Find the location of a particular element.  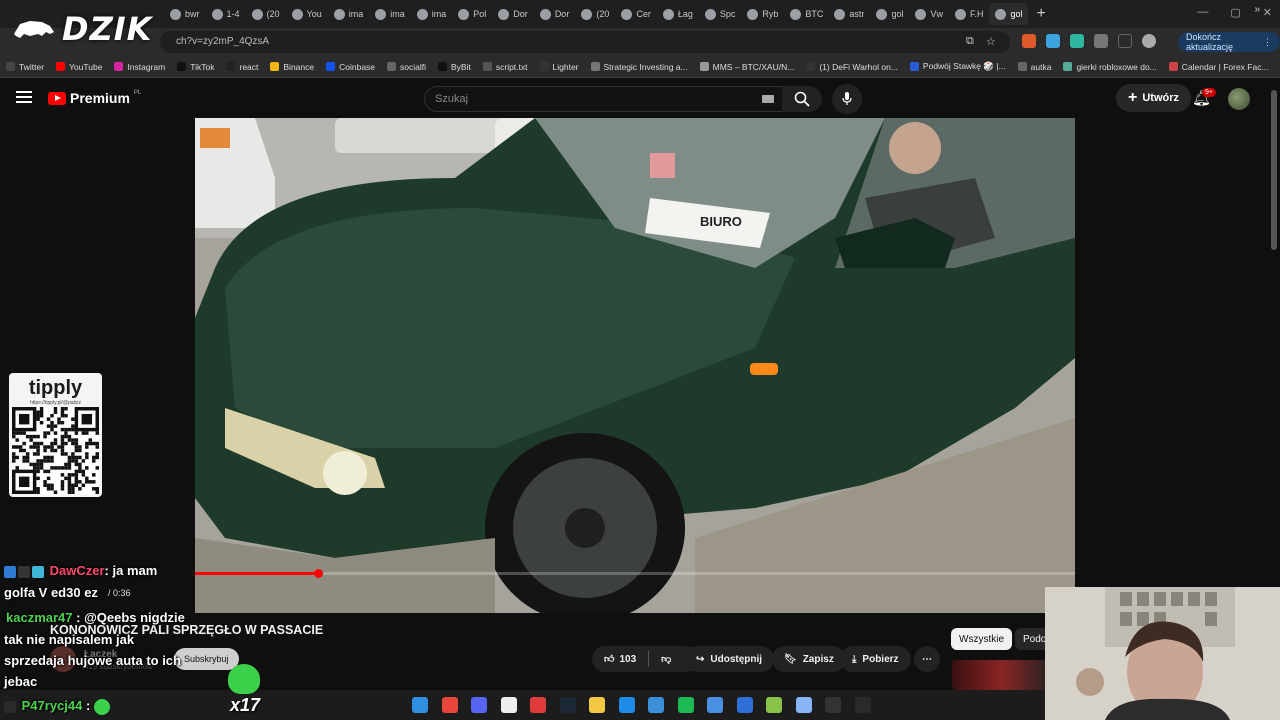

terminal-icon is located at coordinates (862, 705).